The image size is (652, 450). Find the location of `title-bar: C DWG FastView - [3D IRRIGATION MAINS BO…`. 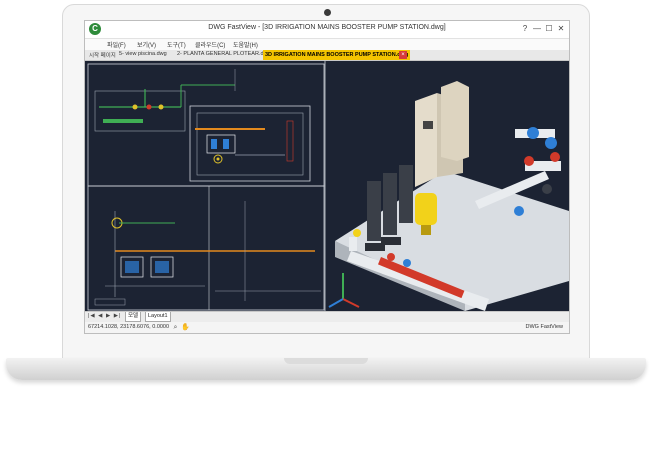

title-bar: C DWG FastView - [3D IRRIGATION MAINS BO… is located at coordinates (327, 30).